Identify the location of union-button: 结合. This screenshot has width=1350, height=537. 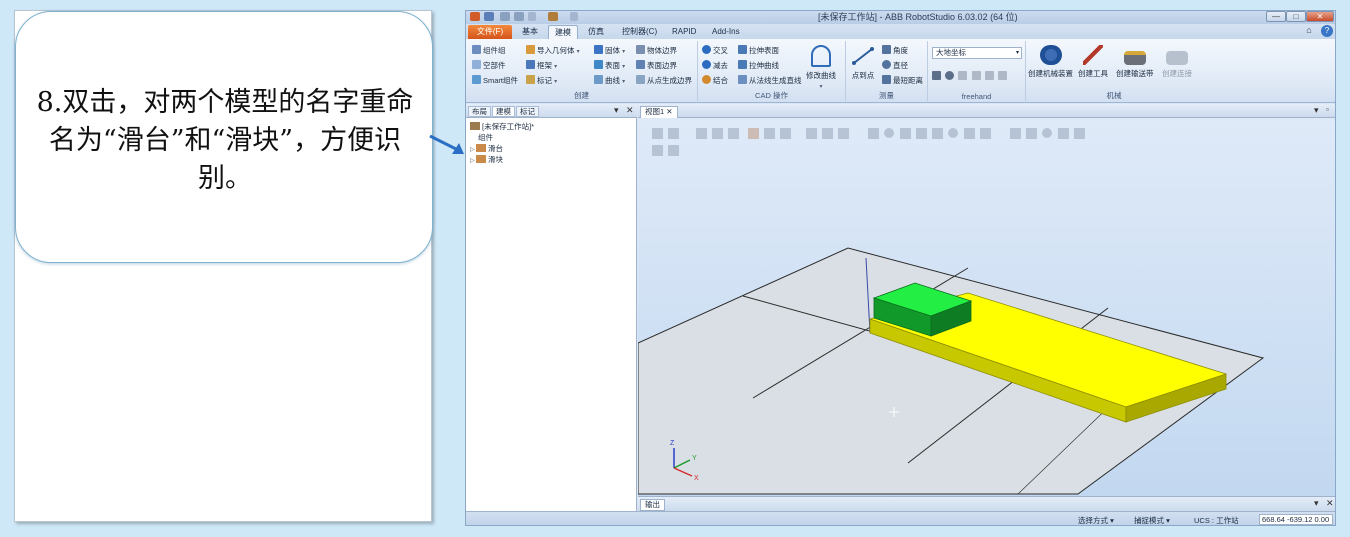
(715, 80).